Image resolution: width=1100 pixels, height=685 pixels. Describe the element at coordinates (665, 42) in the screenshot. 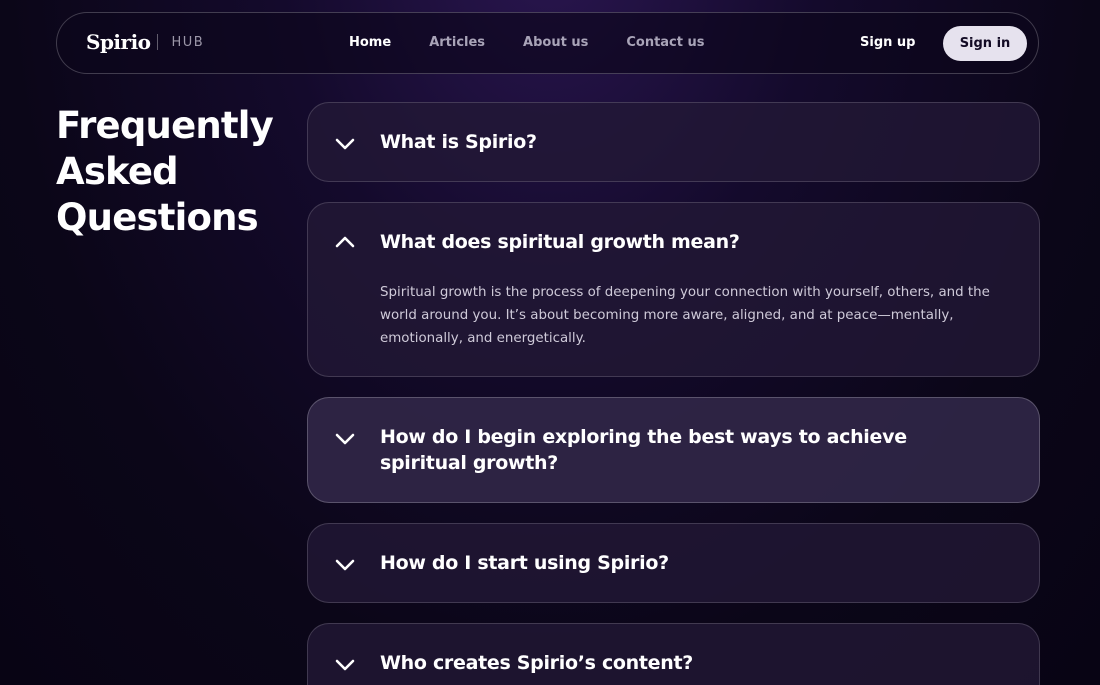

I see `nav-link-contact-us: Contact us` at that location.